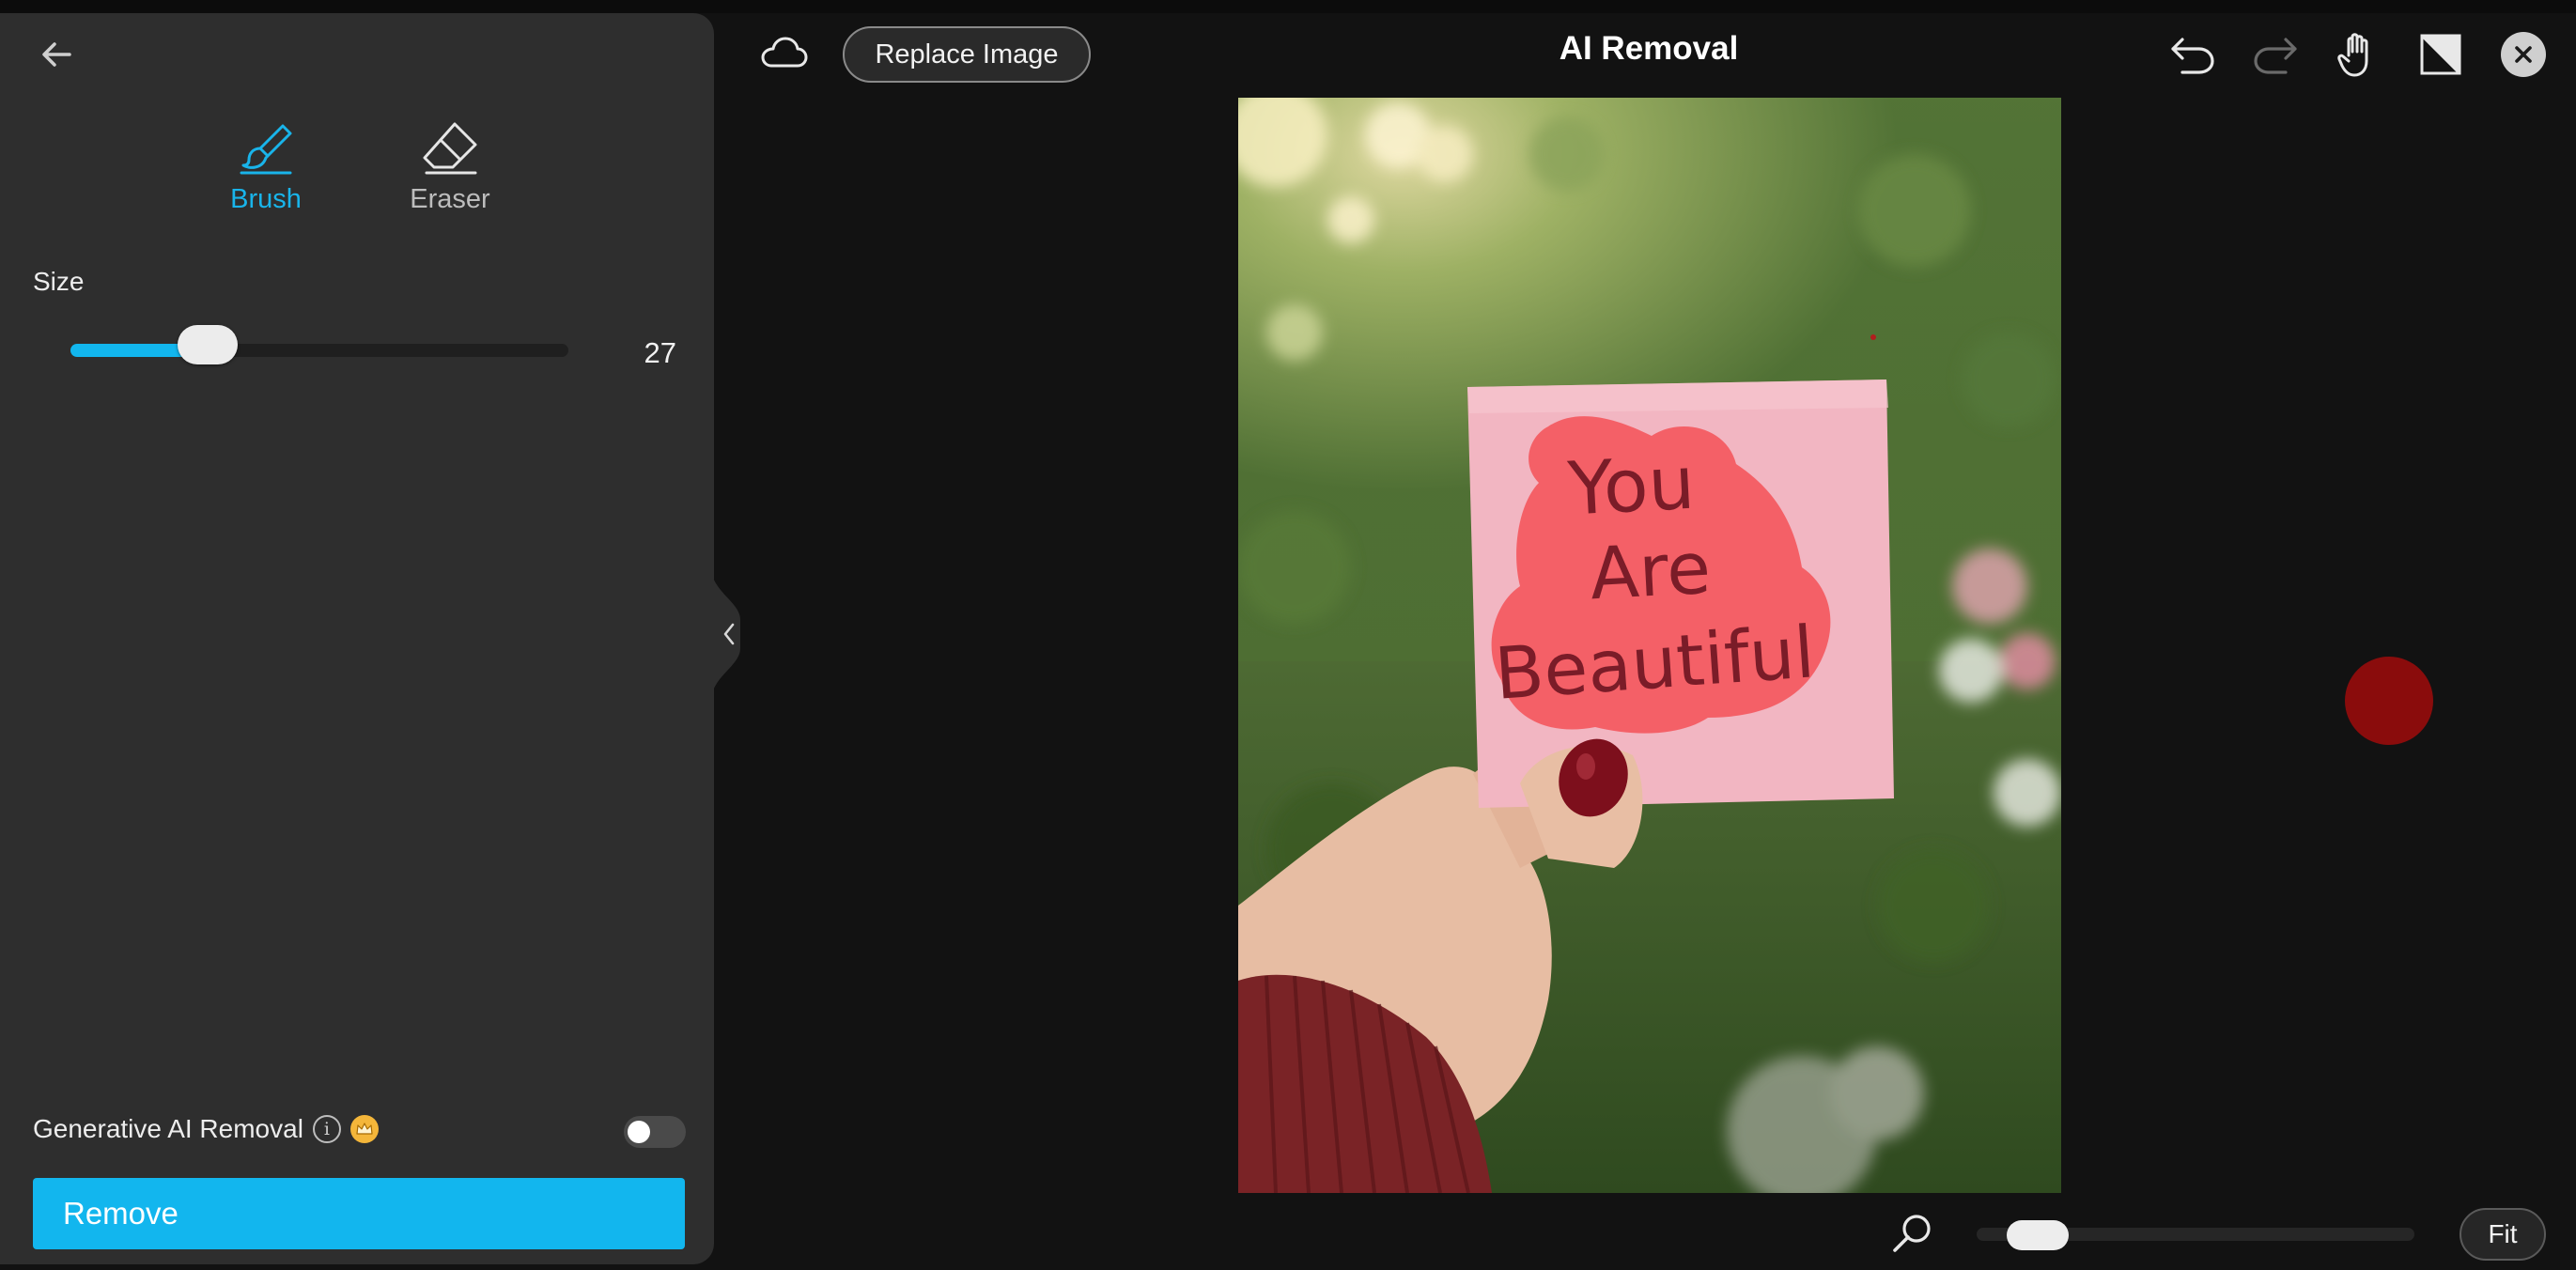  I want to click on eraser-tool-button: Eraser, so click(450, 163).